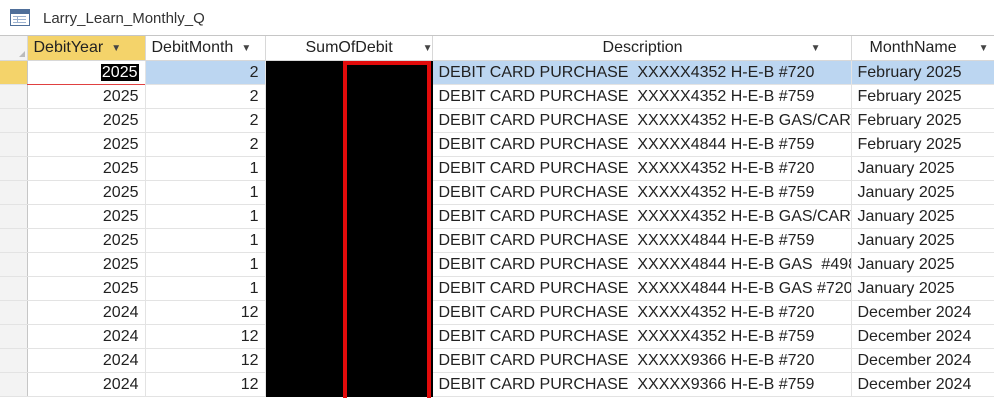 This screenshot has width=994, height=398. What do you see at coordinates (641, 360) in the screenshot?
I see `cell-description: DEBIT CARD PURCHASE XXXXX9366 H-E-B #720` at bounding box center [641, 360].